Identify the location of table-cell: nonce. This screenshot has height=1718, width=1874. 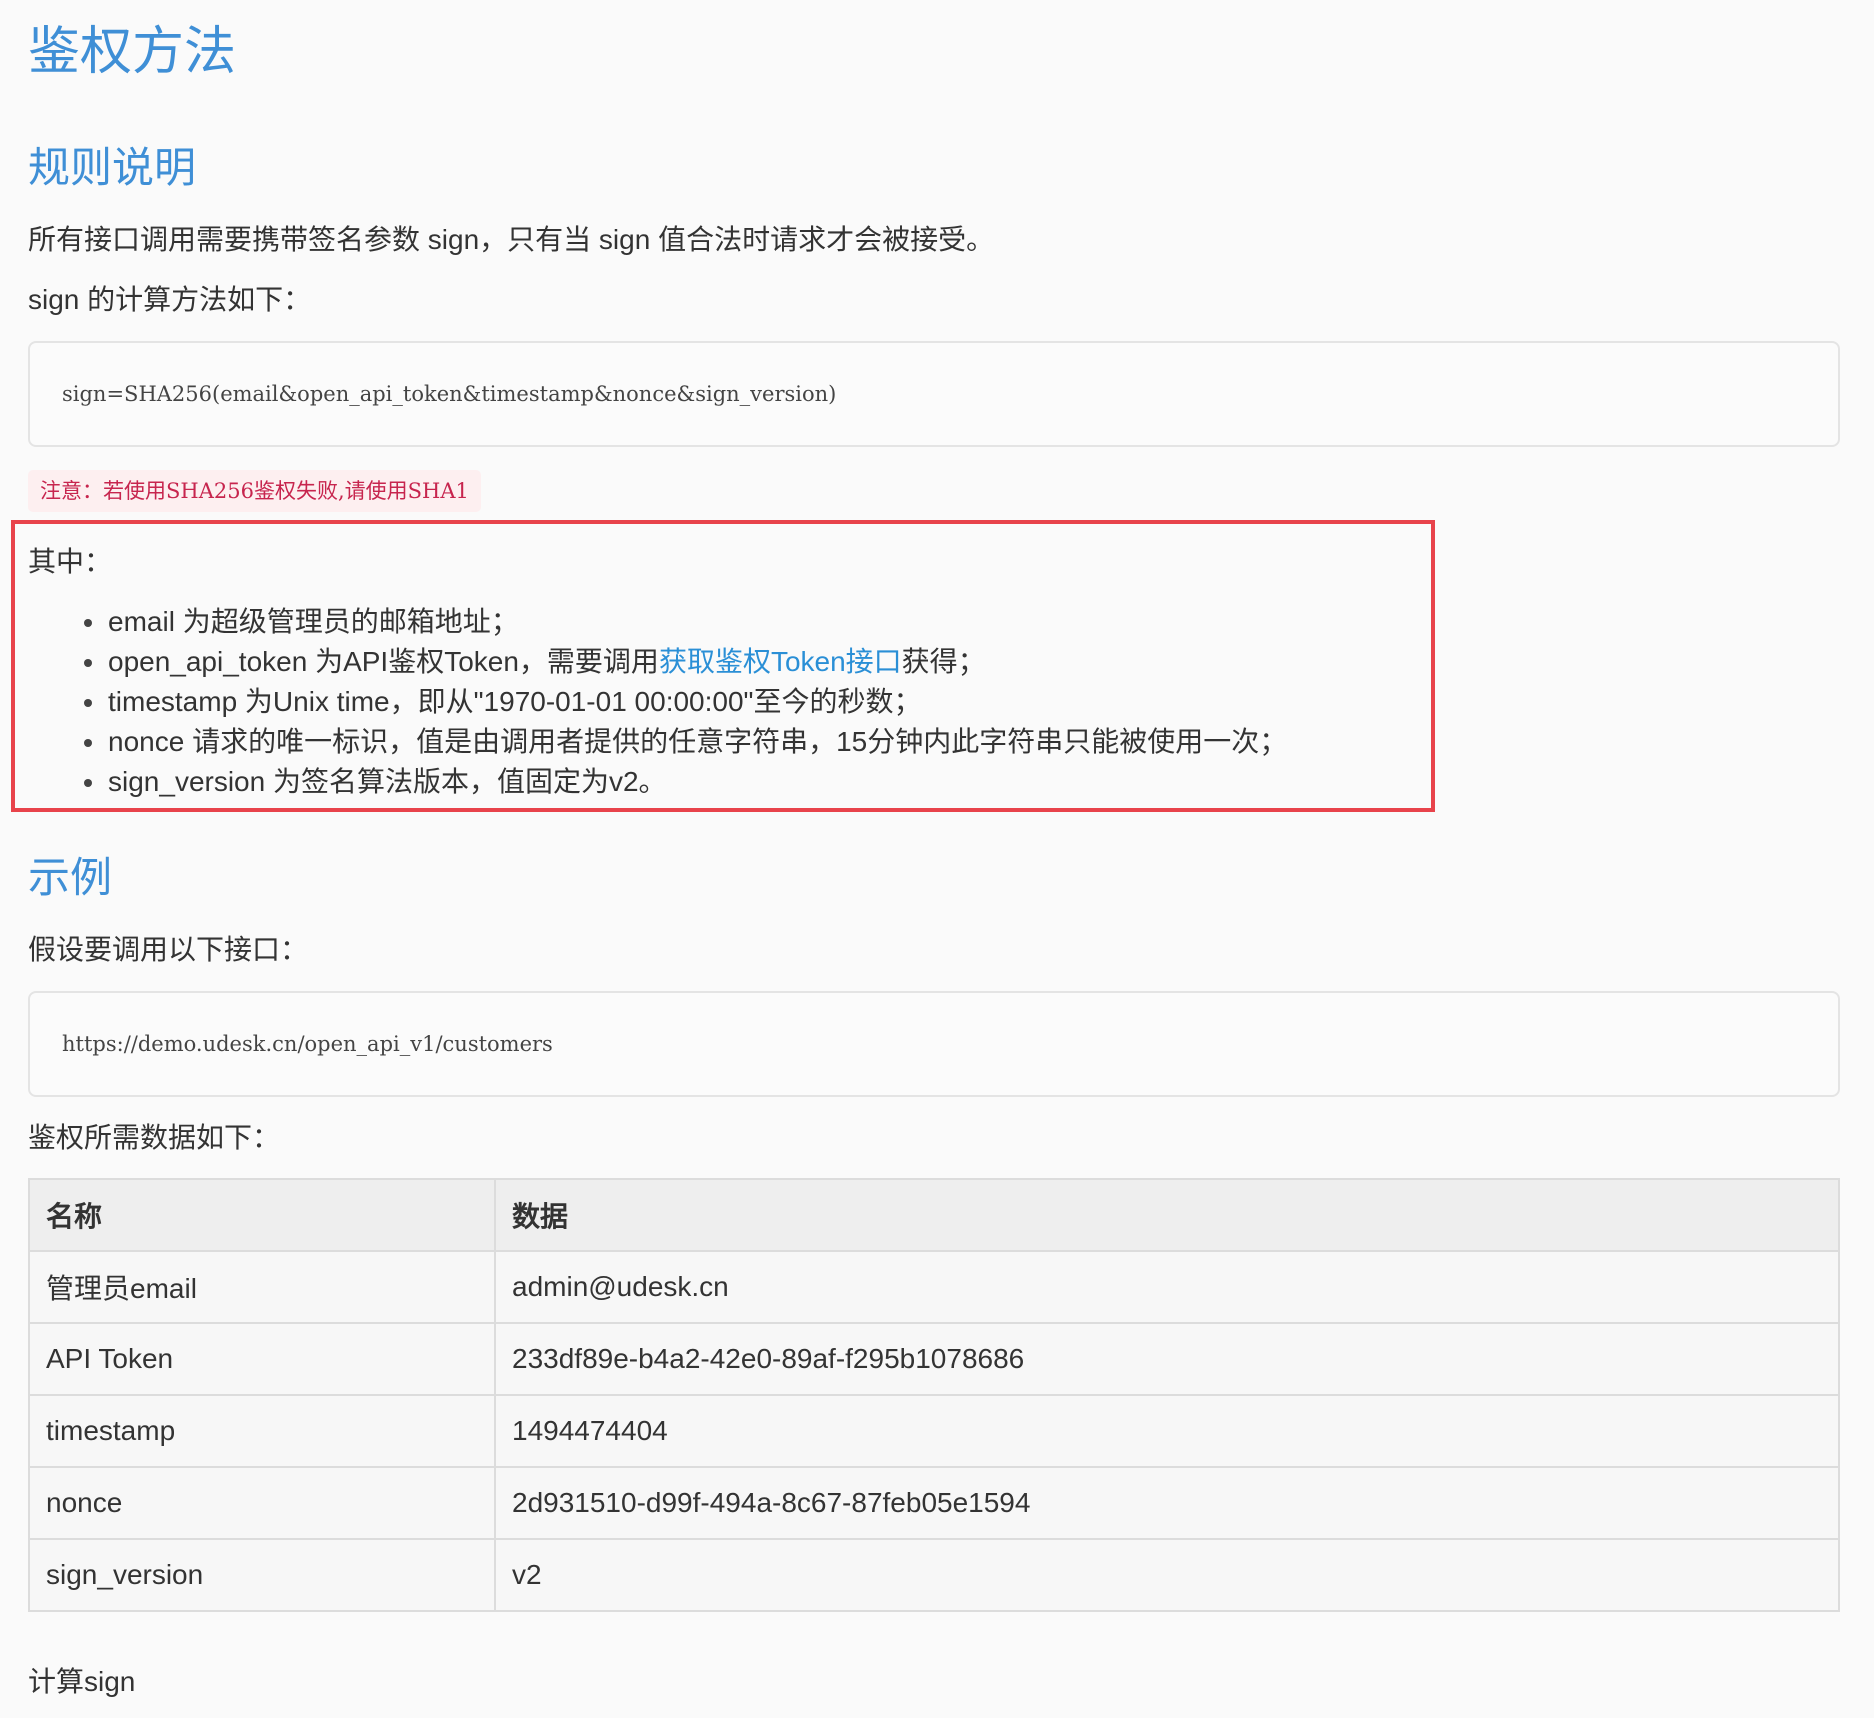
(262, 1503).